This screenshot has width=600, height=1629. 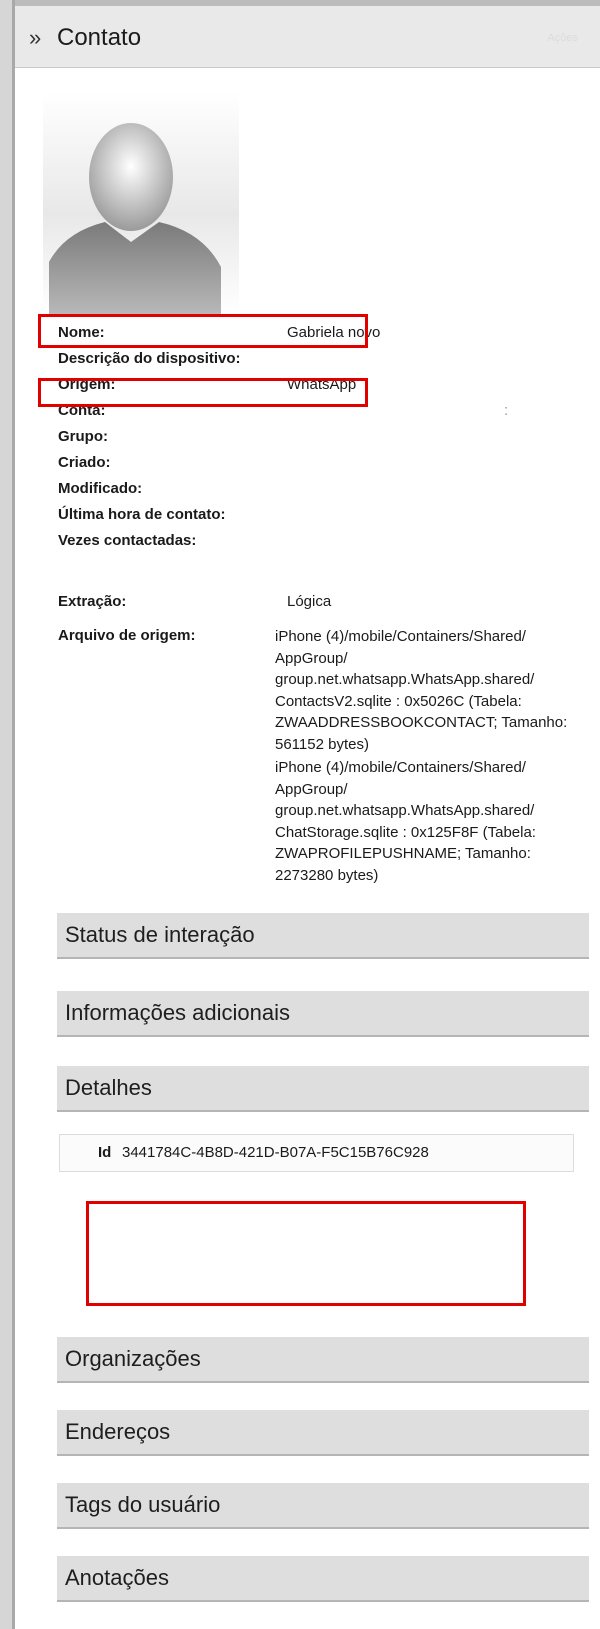 What do you see at coordinates (92, 601) in the screenshot?
I see `prop-label: Extração:` at bounding box center [92, 601].